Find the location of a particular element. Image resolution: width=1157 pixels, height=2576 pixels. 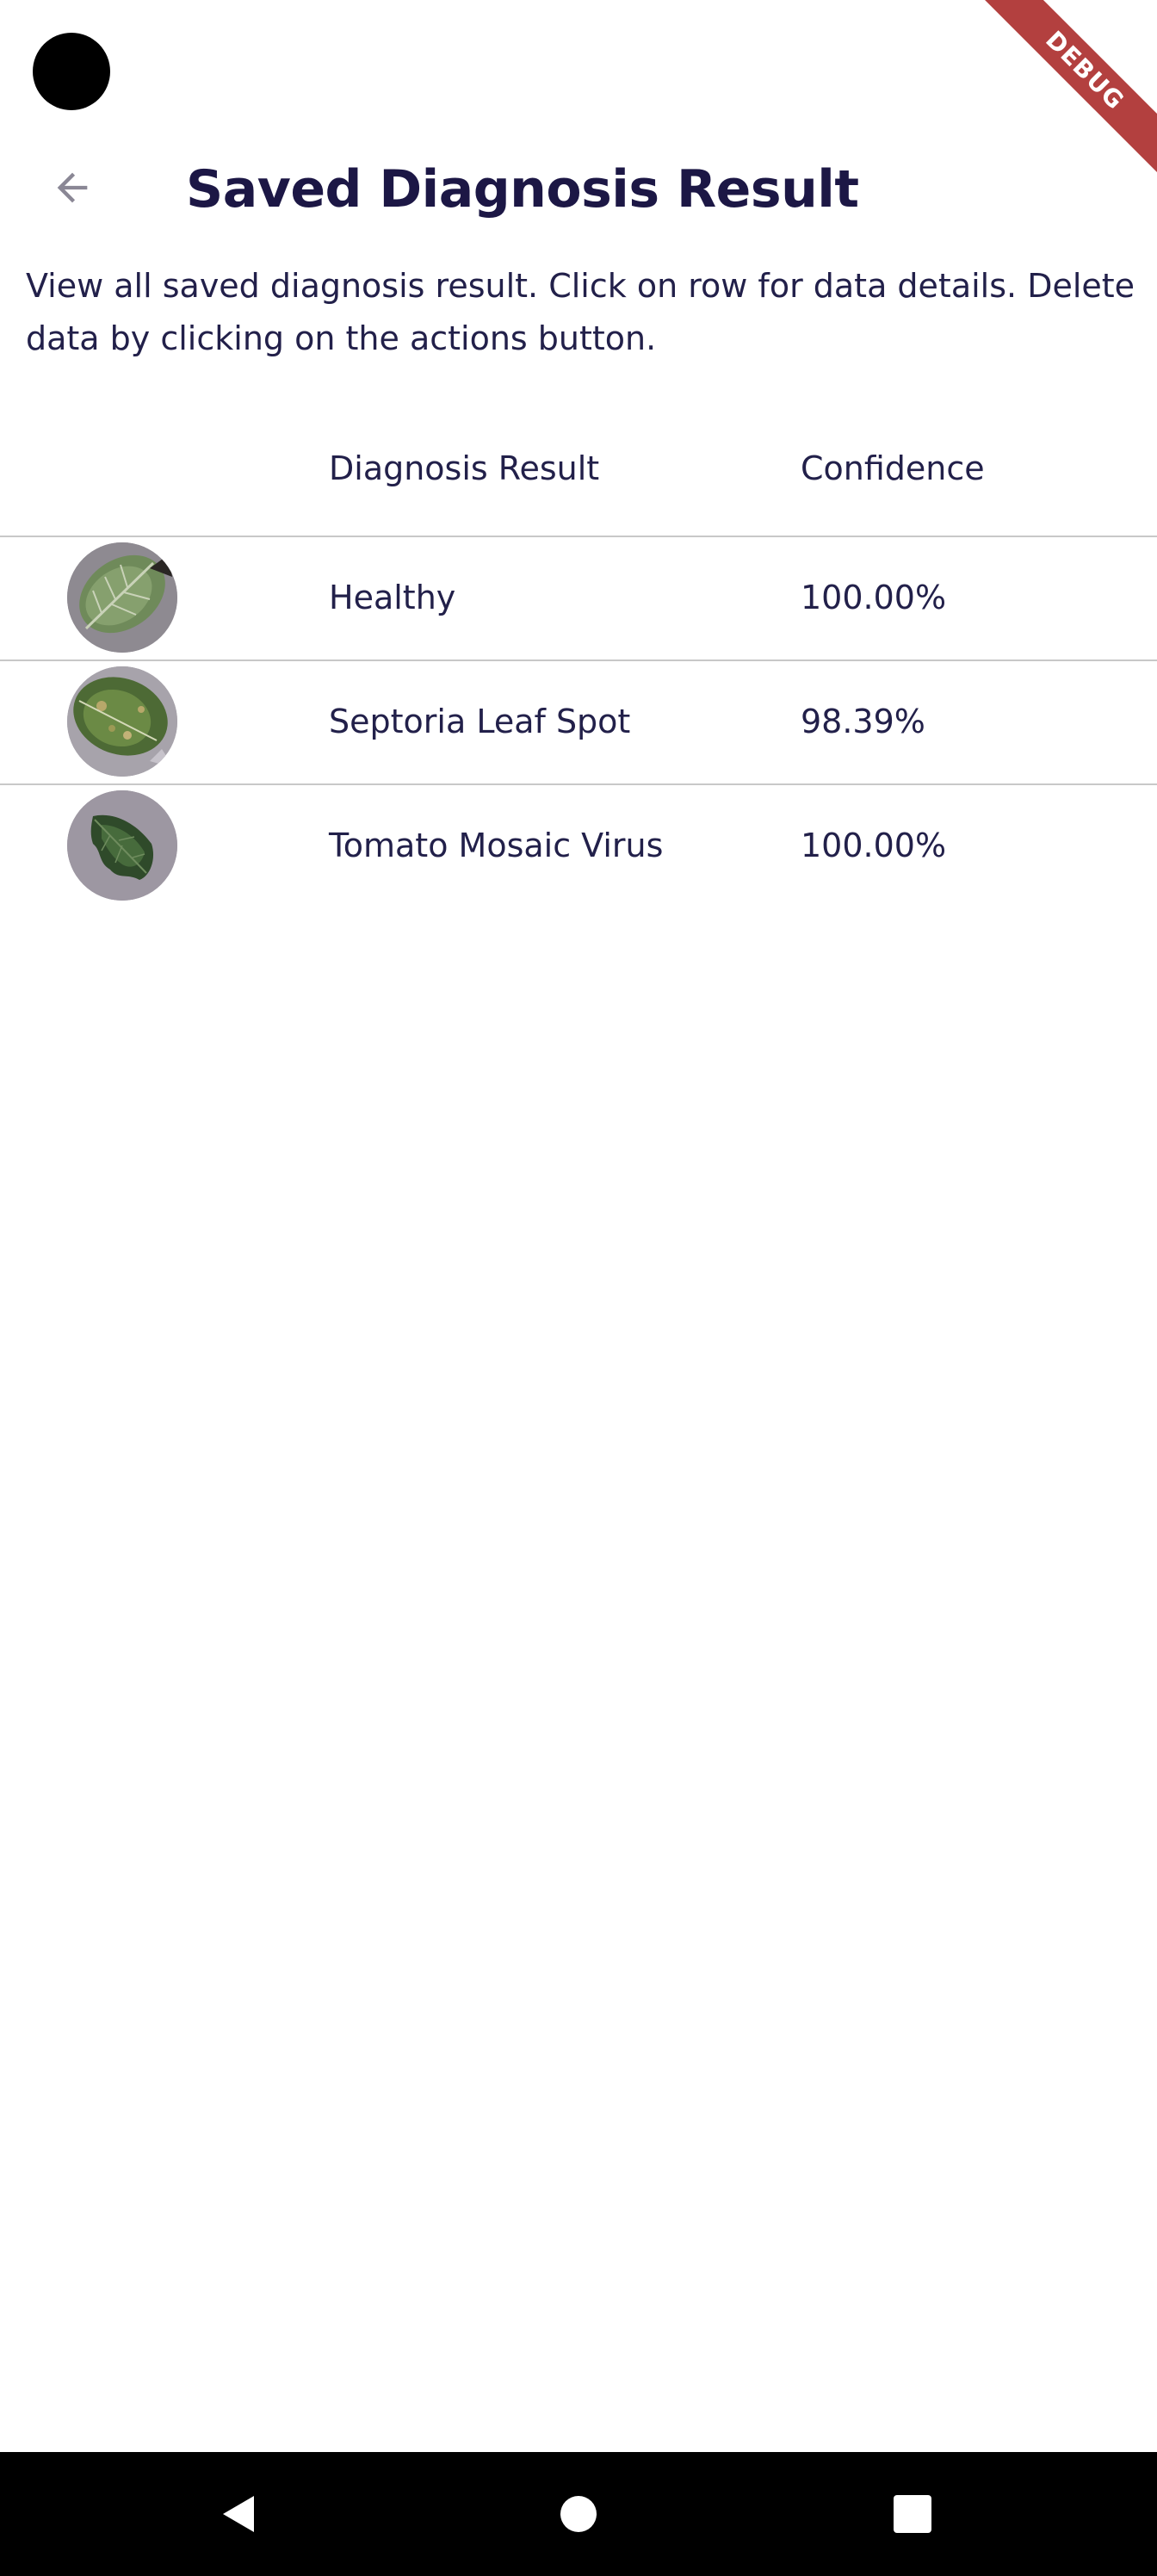

page-title: Saved Diagnosis Result is located at coordinates (522, 189).